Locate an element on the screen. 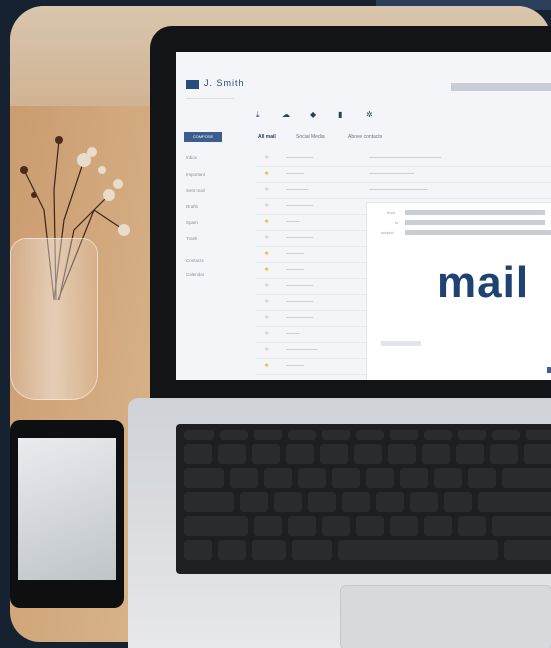 The height and width of the screenshot is (648, 551). sidebar-item-calendar: Calendar is located at coordinates (195, 274).